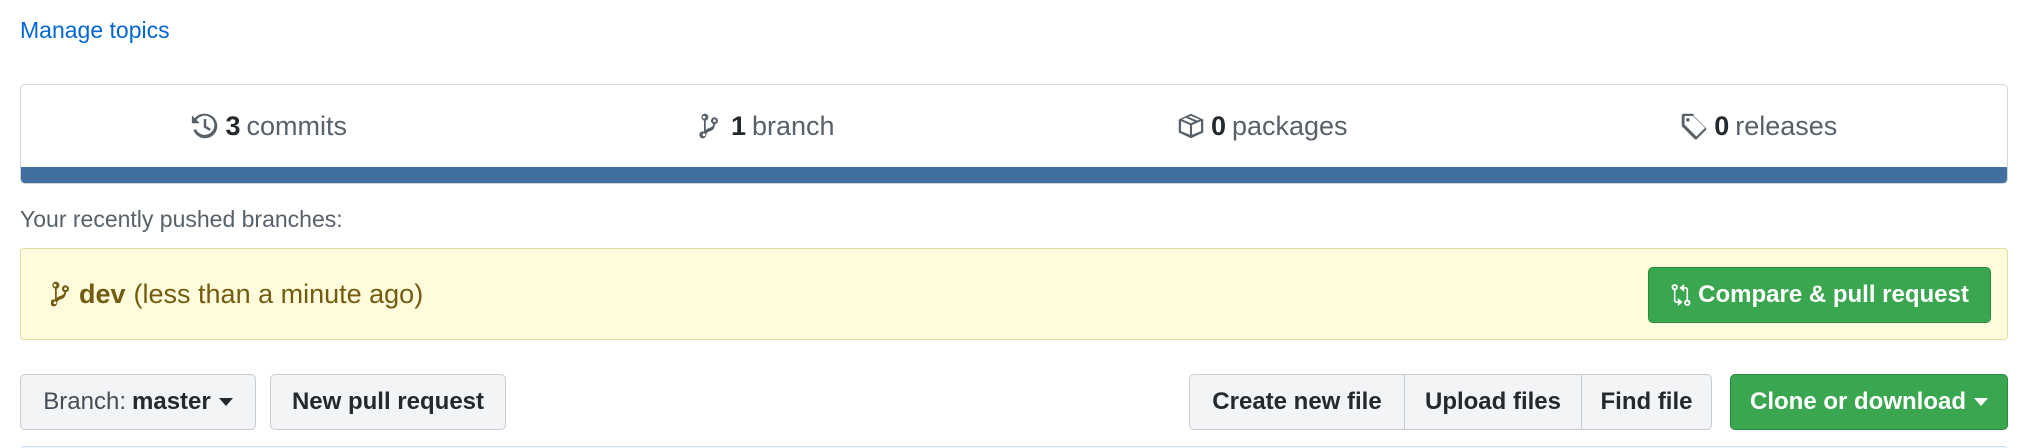 This screenshot has width=2030, height=448. I want to click on branches-link: 1 branch, so click(766, 126).